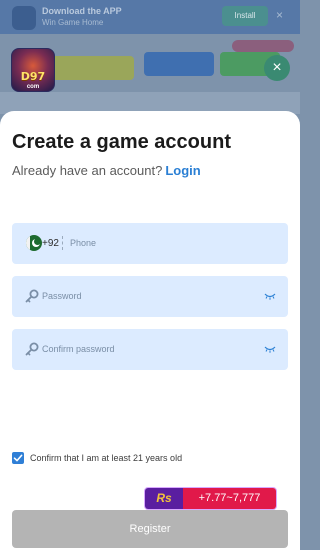 Image resolution: width=320 pixels, height=550 pixels. I want to click on logo-text: D97, so click(33, 76).